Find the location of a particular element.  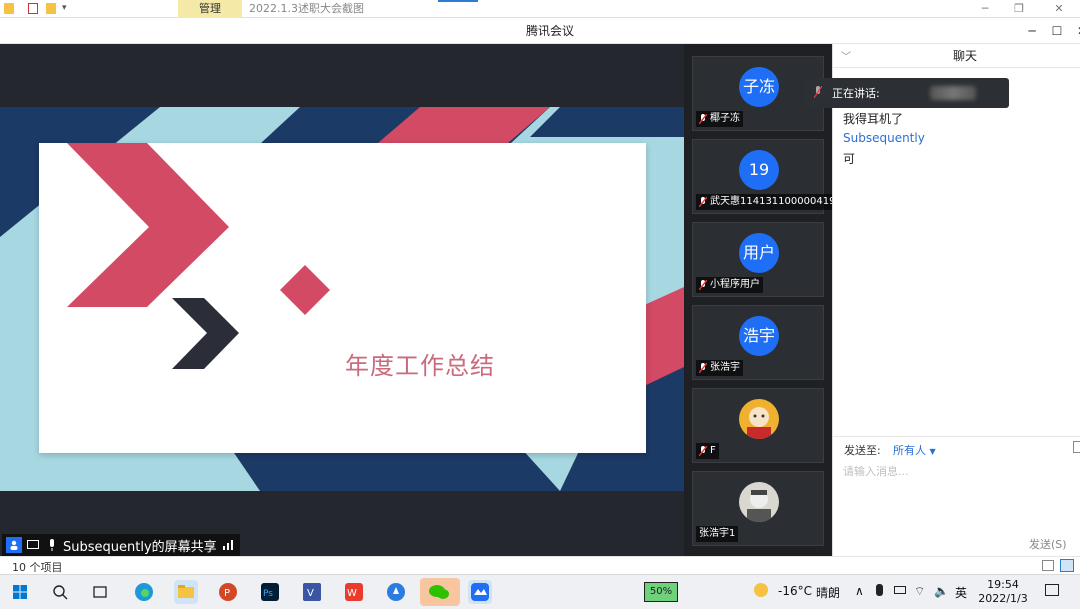

participant-name: F is located at coordinates (713, 450).